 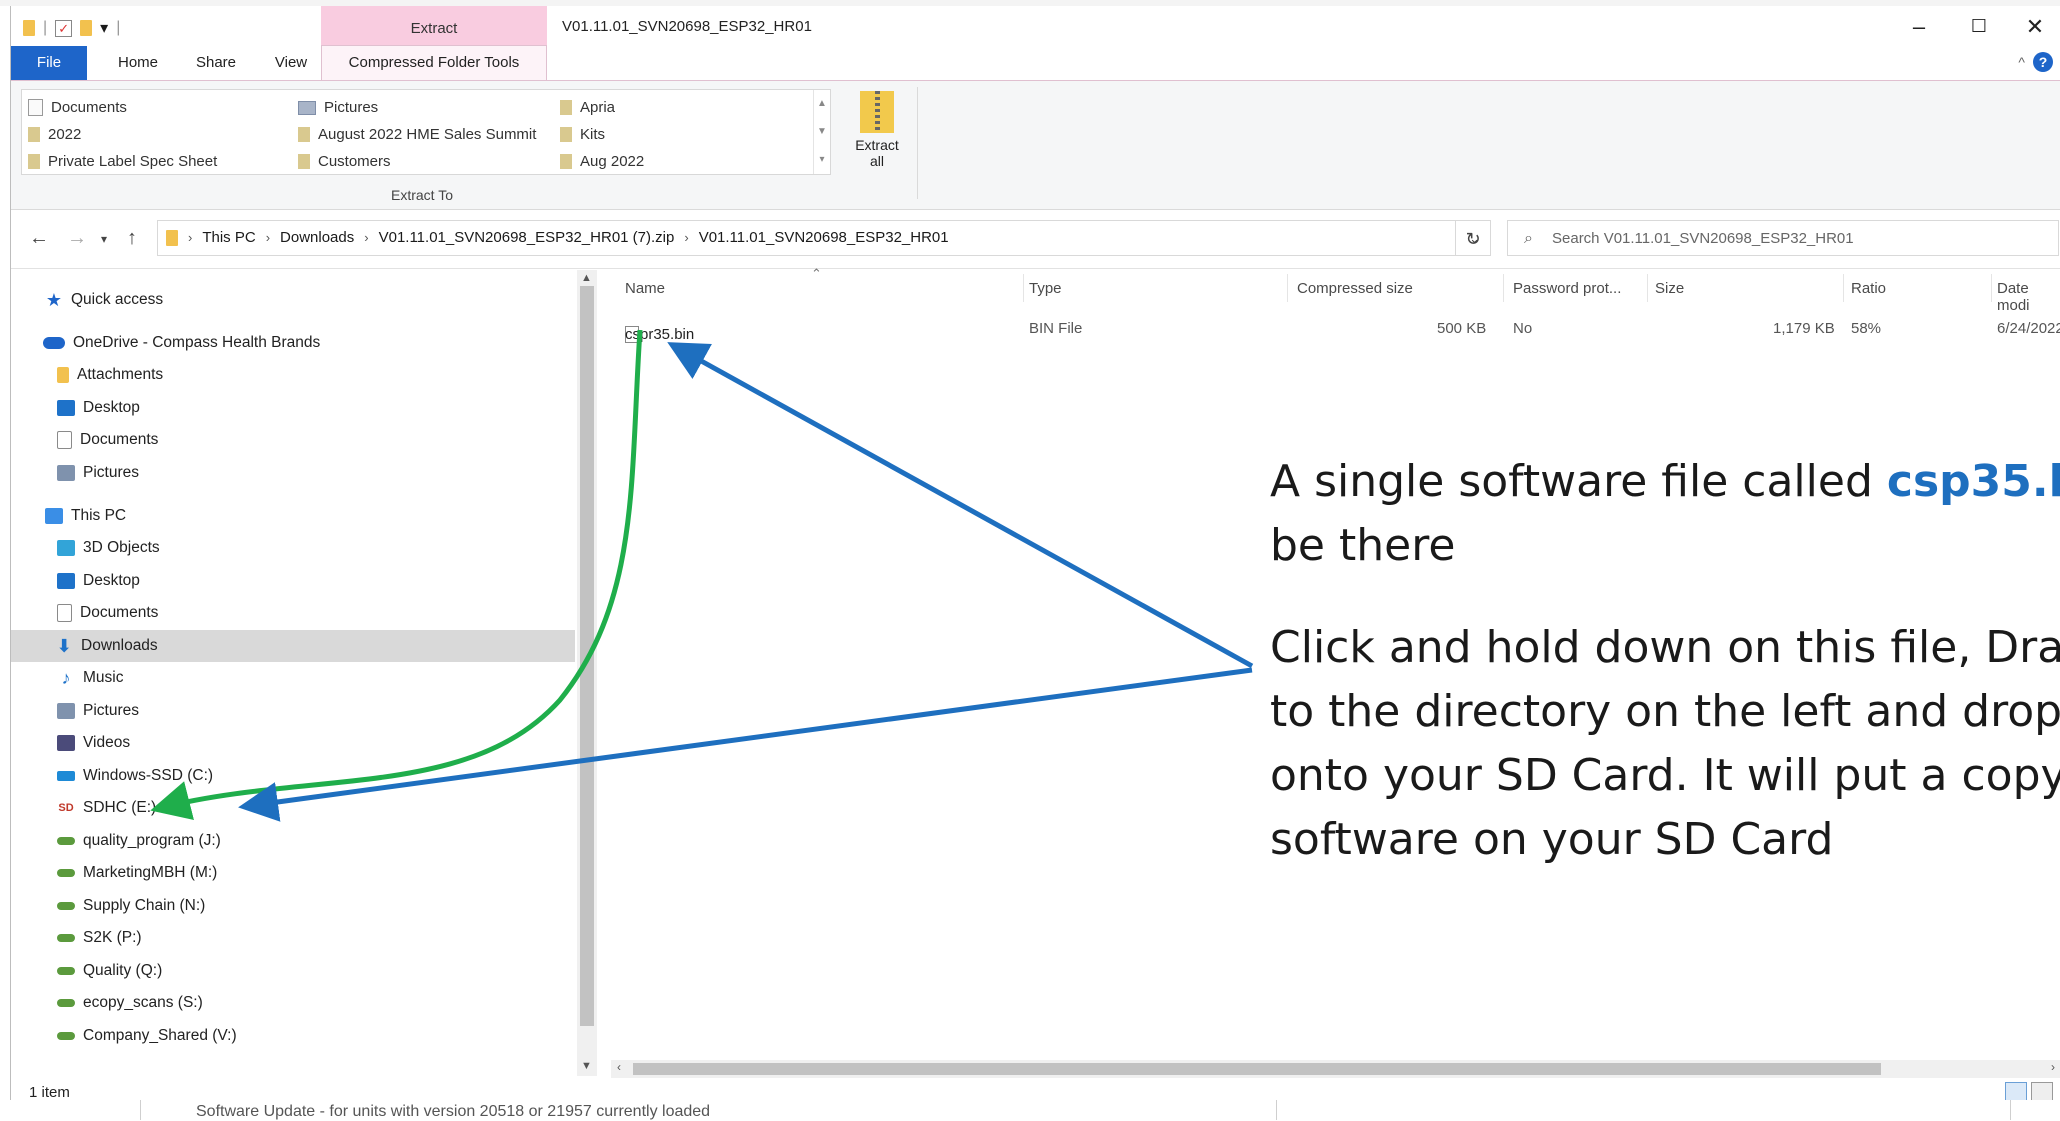 What do you see at coordinates (396, 575) in the screenshot?
I see `green-arrow` at bounding box center [396, 575].